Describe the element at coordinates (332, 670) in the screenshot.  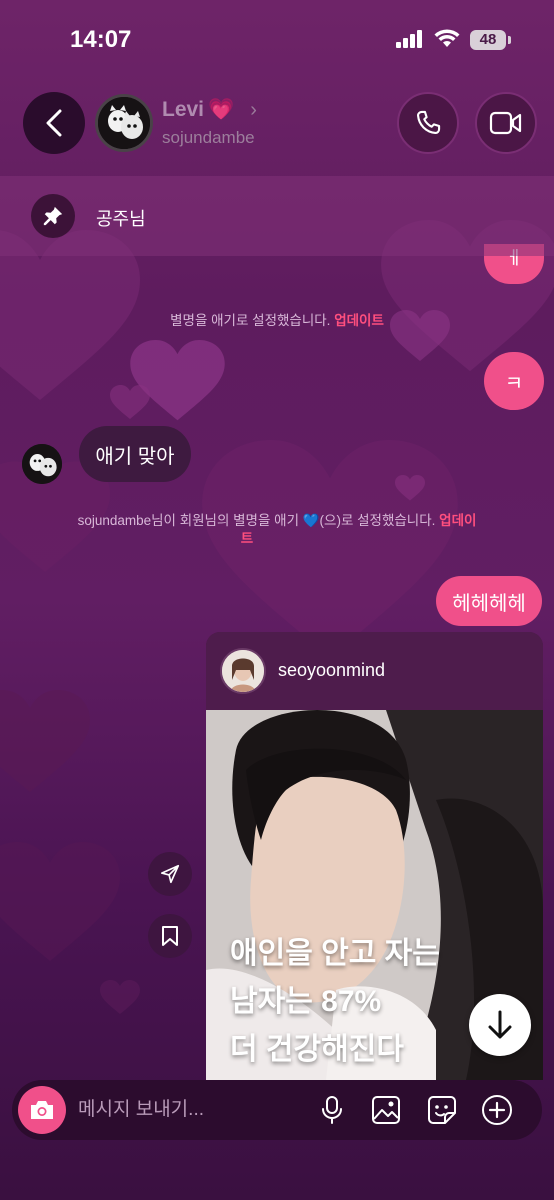
I see `shared-post-username: seoyoonmind` at that location.